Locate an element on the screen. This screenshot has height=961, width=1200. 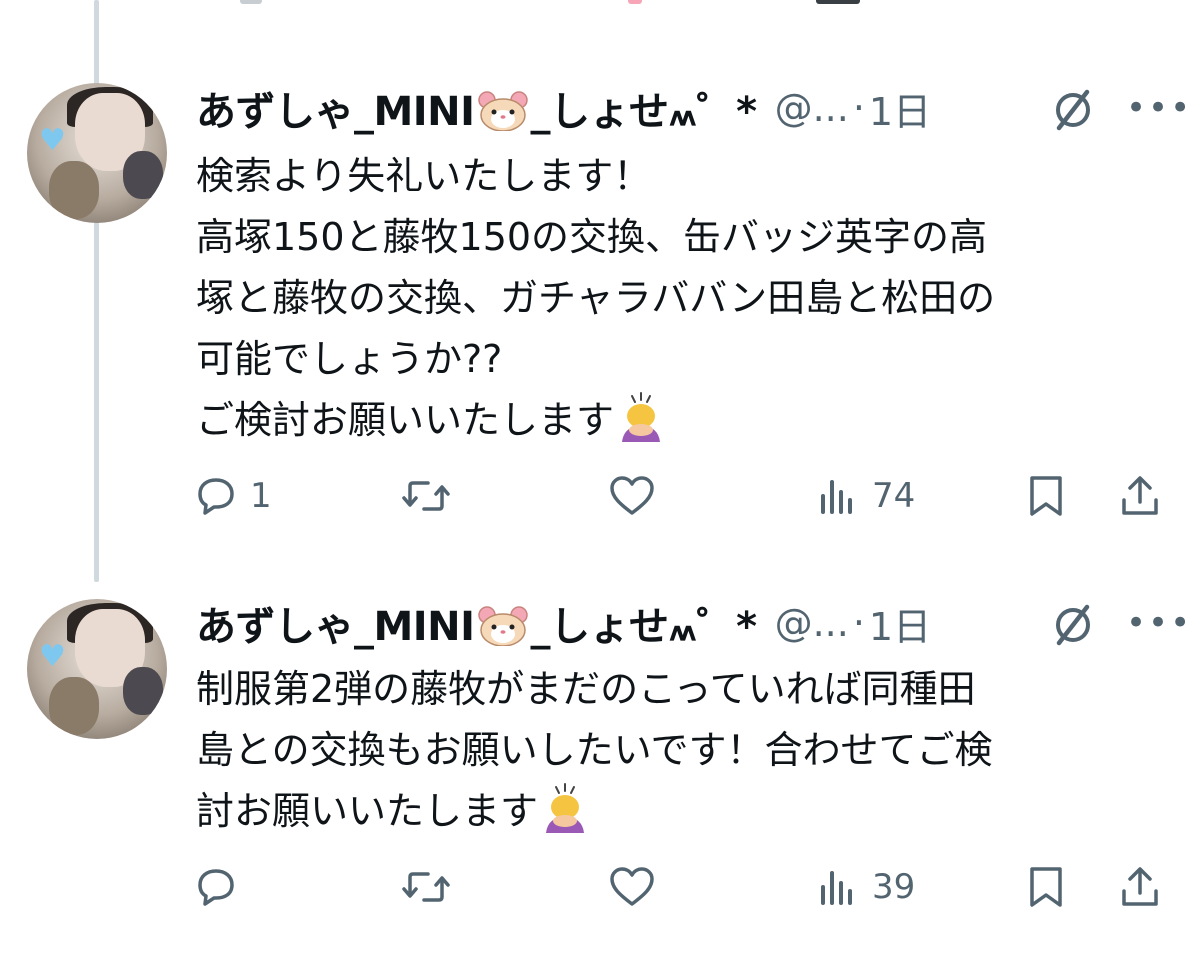
tweet-text-line: 制服第2弾の藤牧がまだのこっていれば同種田 is located at coordinates (586, 689).